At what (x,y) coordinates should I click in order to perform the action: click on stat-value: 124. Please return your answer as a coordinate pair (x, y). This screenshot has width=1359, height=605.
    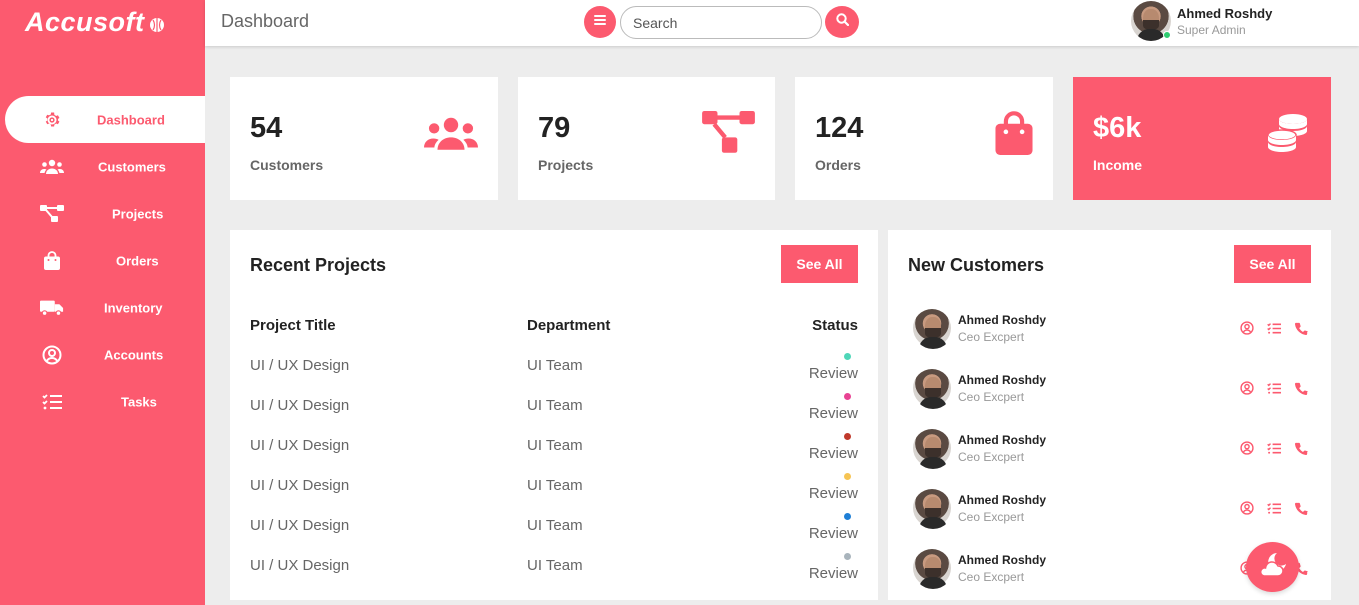
    Looking at the image, I should click on (839, 128).